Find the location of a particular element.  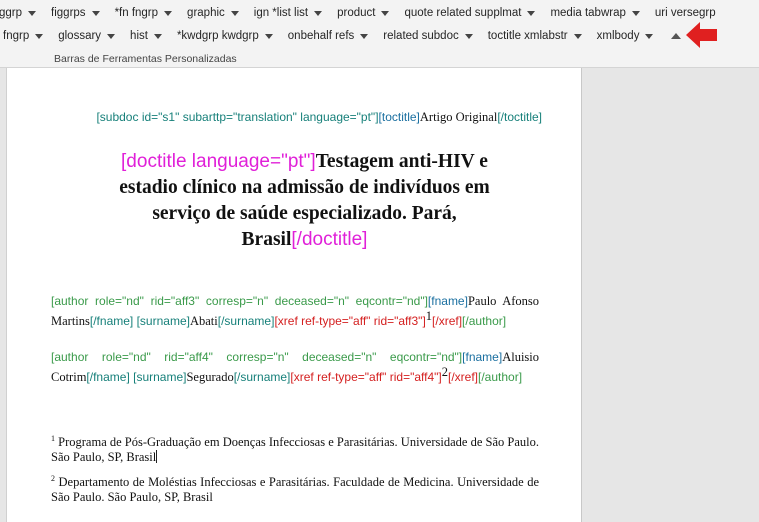

toolbar-menu-fn-fngrp: *fn fngrp is located at coordinates (148, 13).